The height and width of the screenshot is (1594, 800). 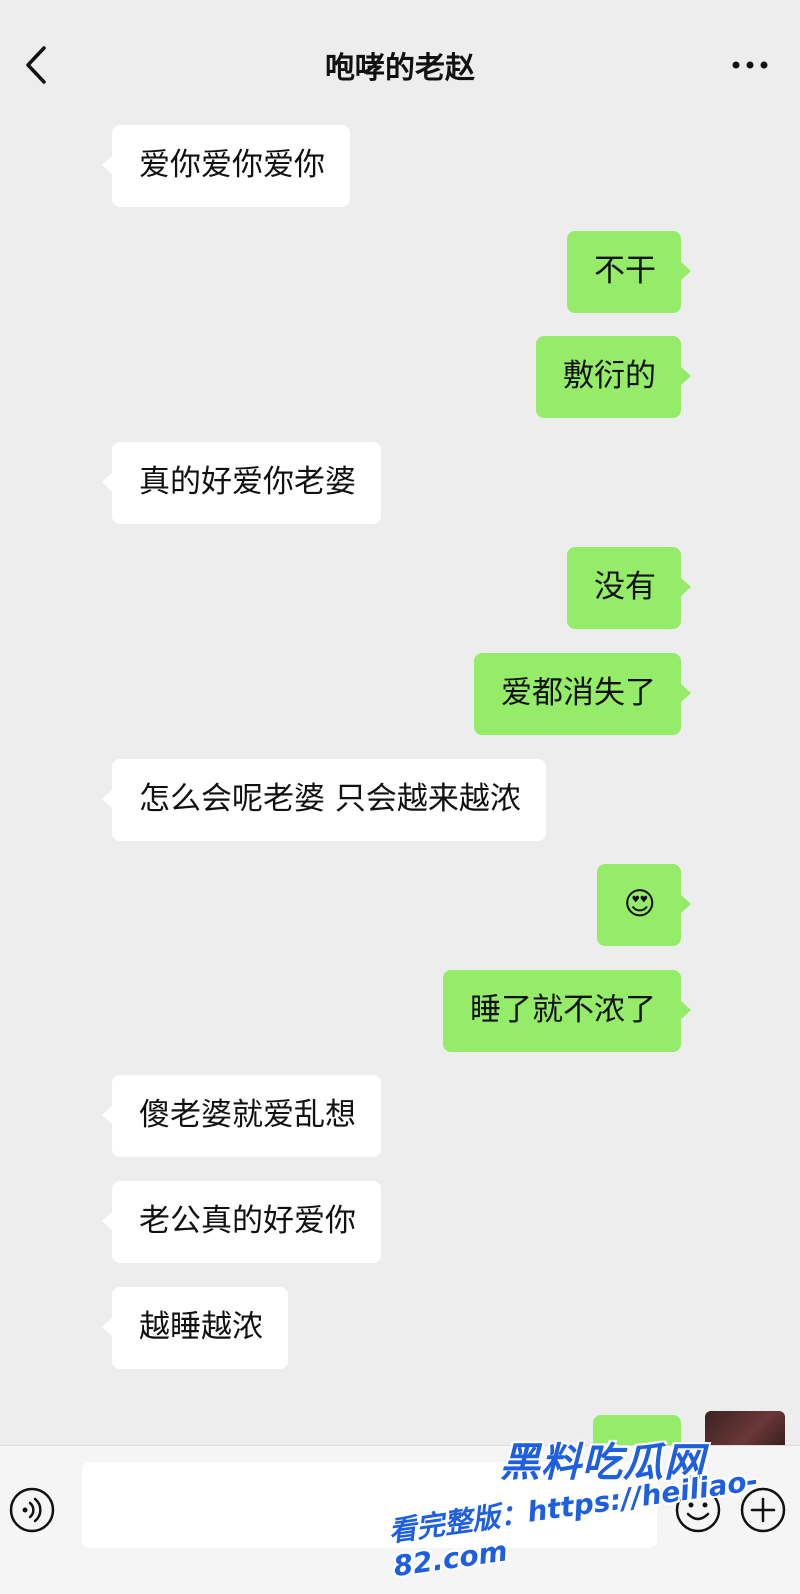 I want to click on message-bubble-received: 傻老婆就爱乱想, so click(x=241, y=1116).